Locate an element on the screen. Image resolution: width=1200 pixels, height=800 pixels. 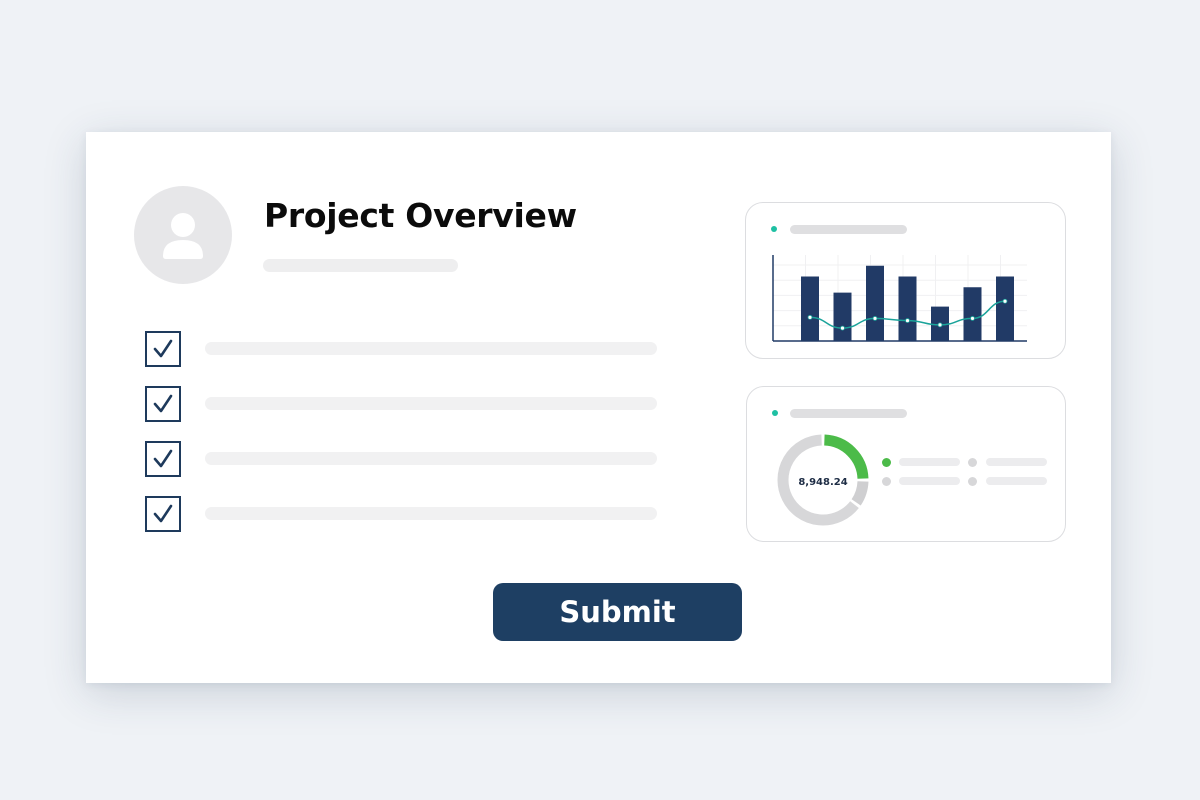
user-icon is located at coordinates (183, 236).